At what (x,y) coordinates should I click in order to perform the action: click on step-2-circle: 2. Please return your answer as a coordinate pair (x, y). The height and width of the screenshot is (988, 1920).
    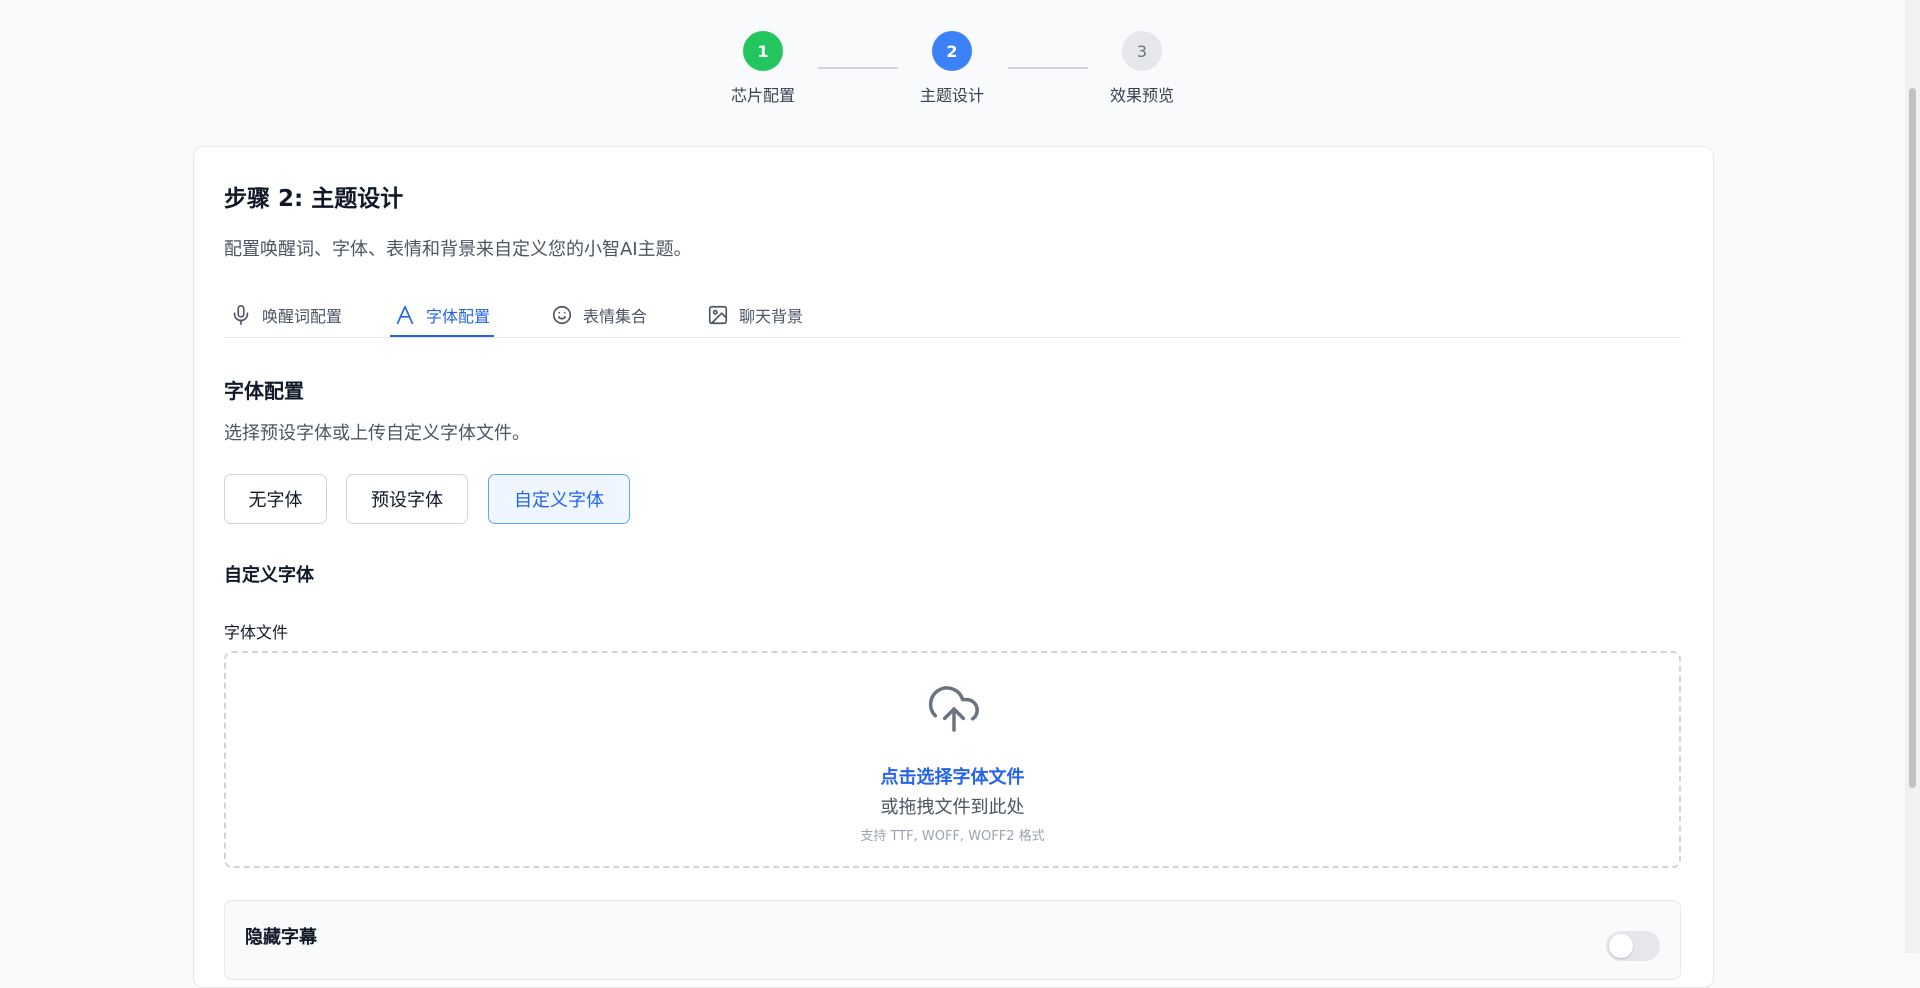
    Looking at the image, I should click on (952, 51).